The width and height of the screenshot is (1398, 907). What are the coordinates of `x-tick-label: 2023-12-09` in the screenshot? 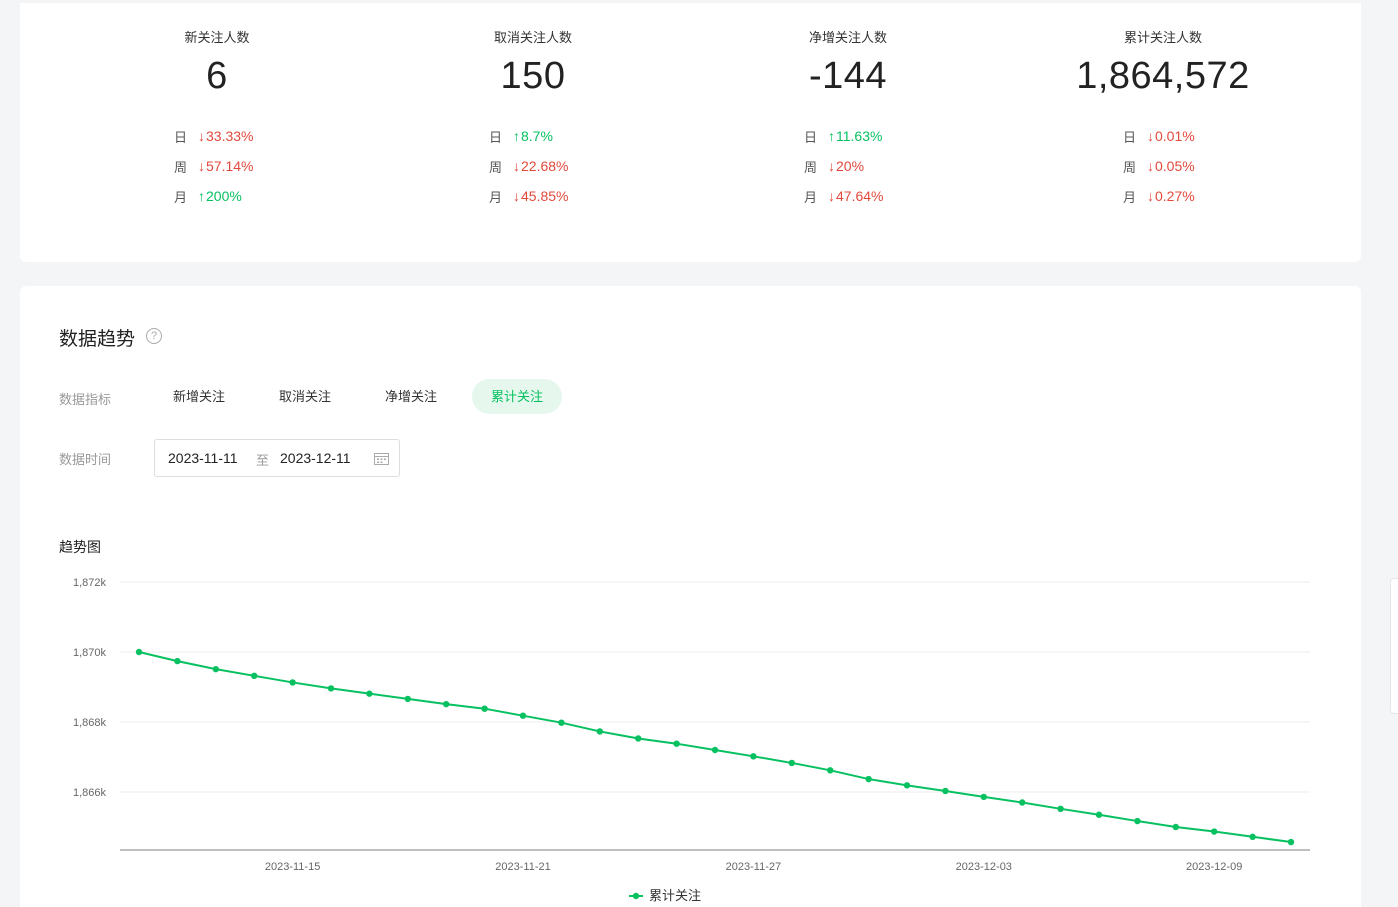 It's located at (1214, 867).